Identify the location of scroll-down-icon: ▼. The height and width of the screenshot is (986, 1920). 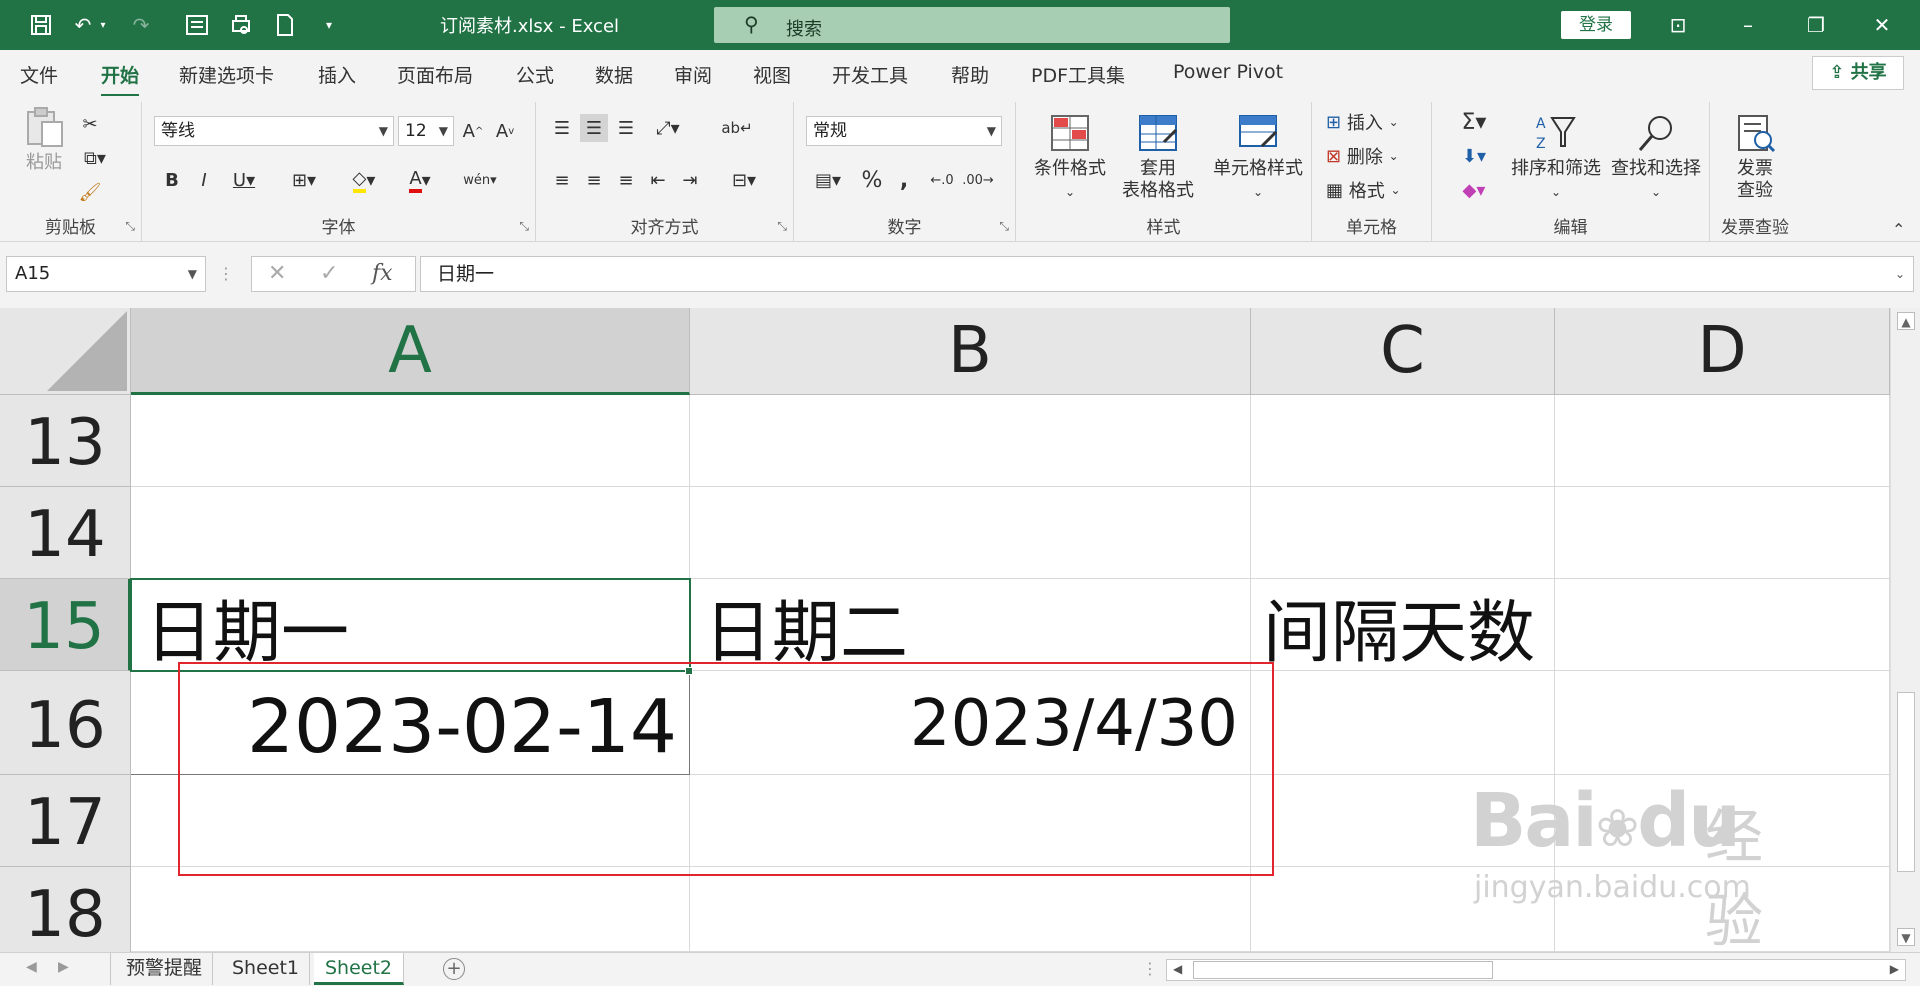
(1906, 937).